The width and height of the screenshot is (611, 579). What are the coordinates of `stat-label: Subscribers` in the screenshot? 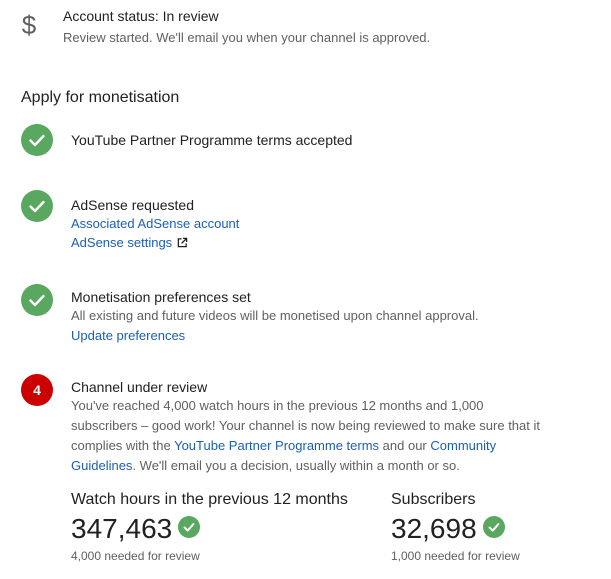 It's located at (433, 499).